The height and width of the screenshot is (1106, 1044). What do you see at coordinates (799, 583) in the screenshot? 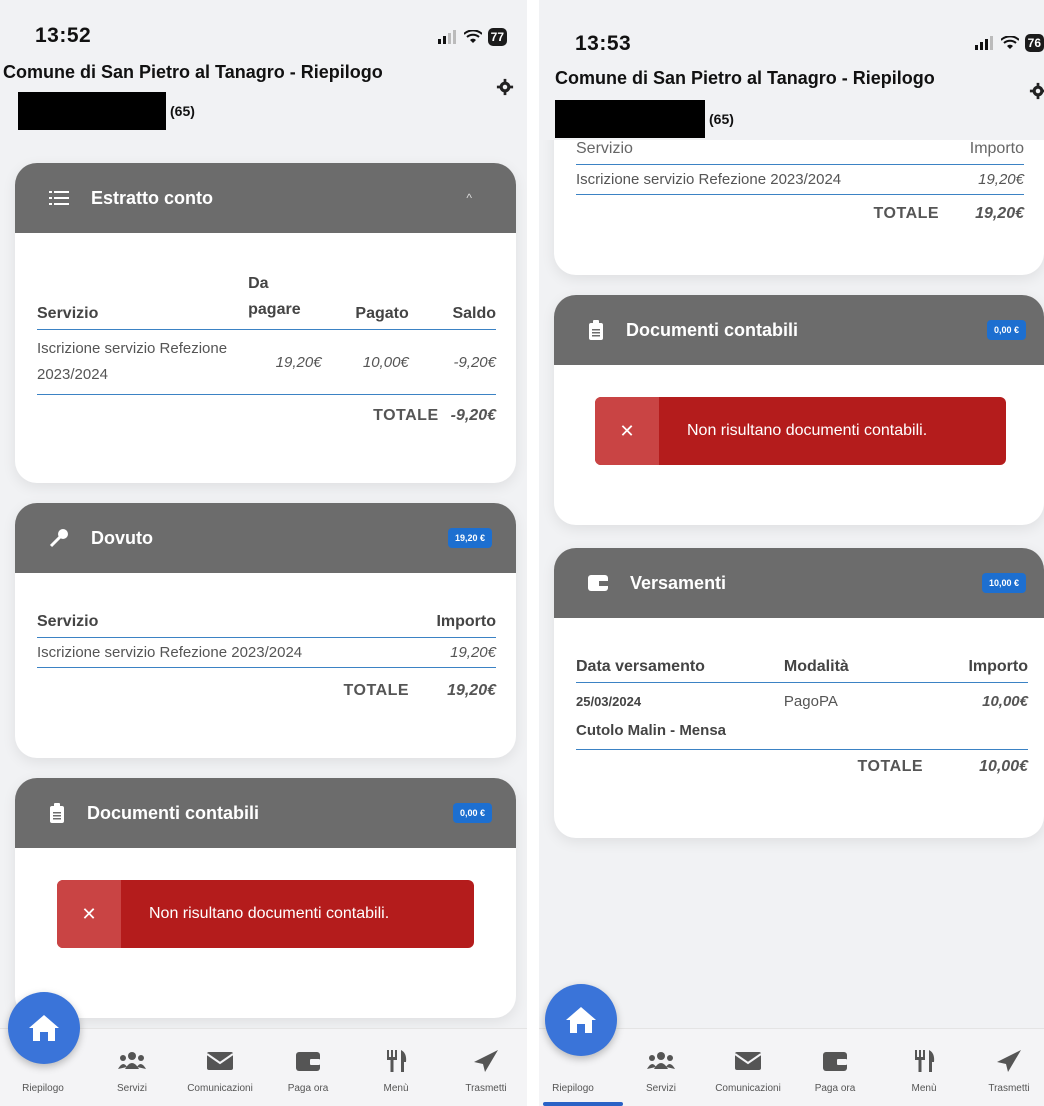
I see `versamenti-header: Versamenti 10,00 €` at bounding box center [799, 583].